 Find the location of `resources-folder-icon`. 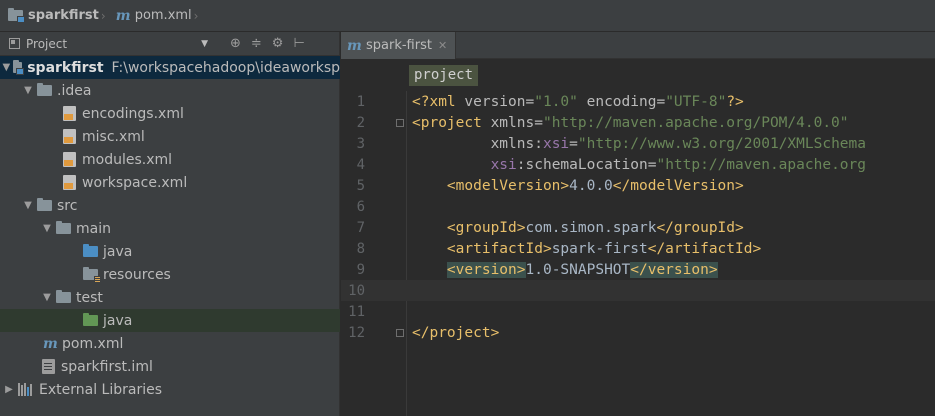

resources-folder-icon is located at coordinates (92, 275).